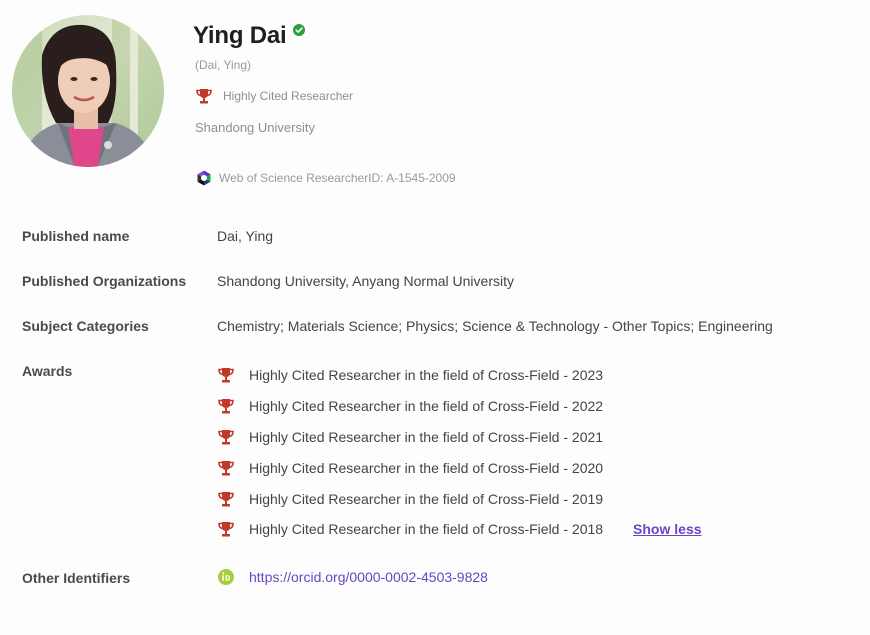  I want to click on published-name-value: Dai, Ying, so click(245, 236).